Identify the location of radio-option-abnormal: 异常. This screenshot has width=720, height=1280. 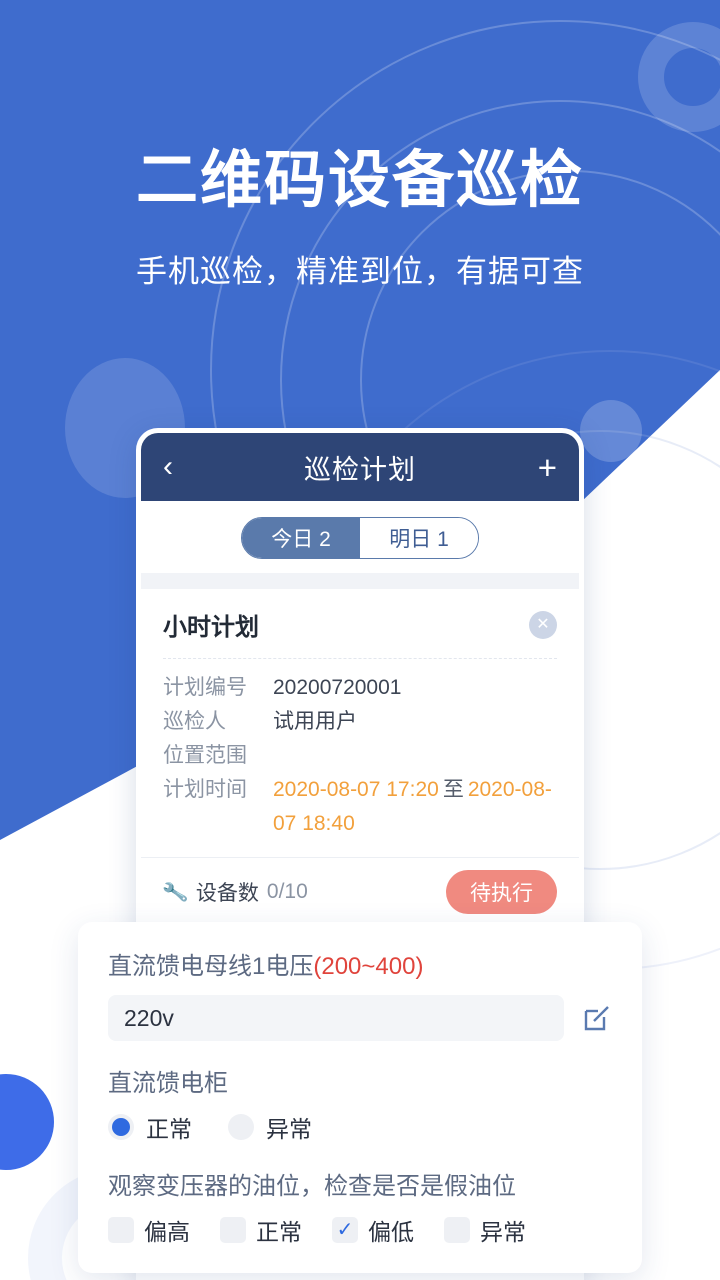
(270, 1127).